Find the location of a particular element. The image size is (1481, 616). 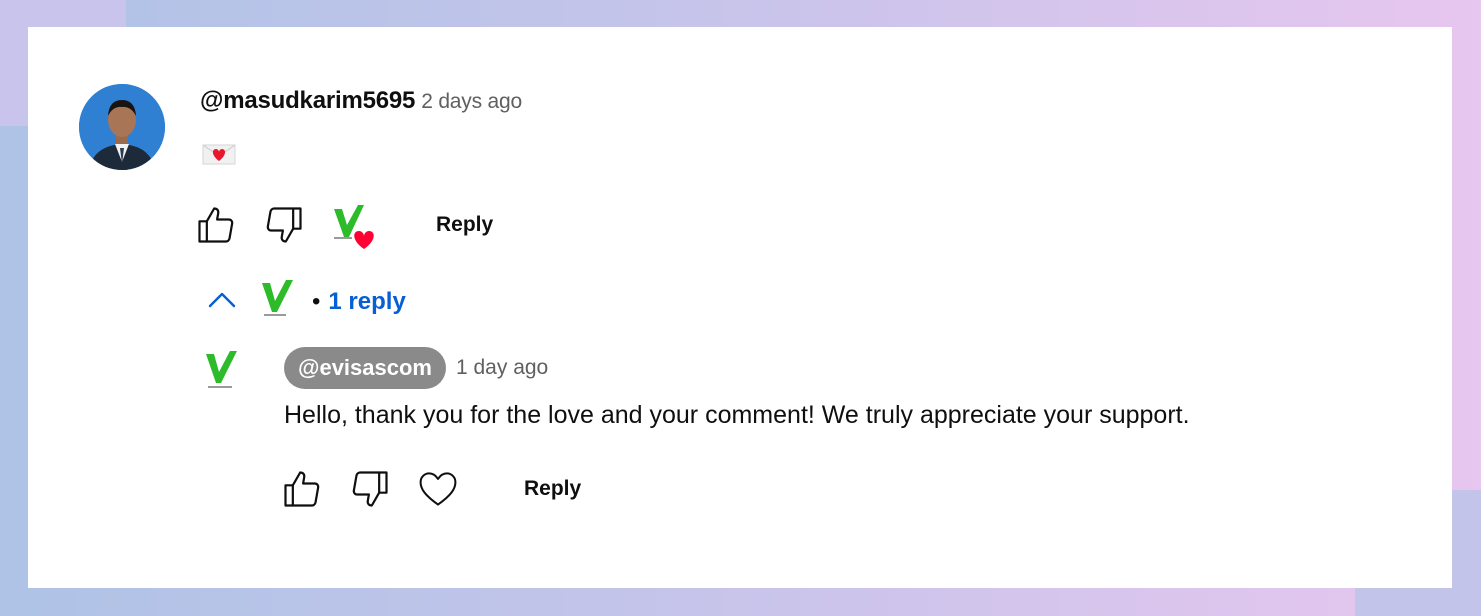

reply-header: @evisascom 1 day ago is located at coordinates (416, 368).